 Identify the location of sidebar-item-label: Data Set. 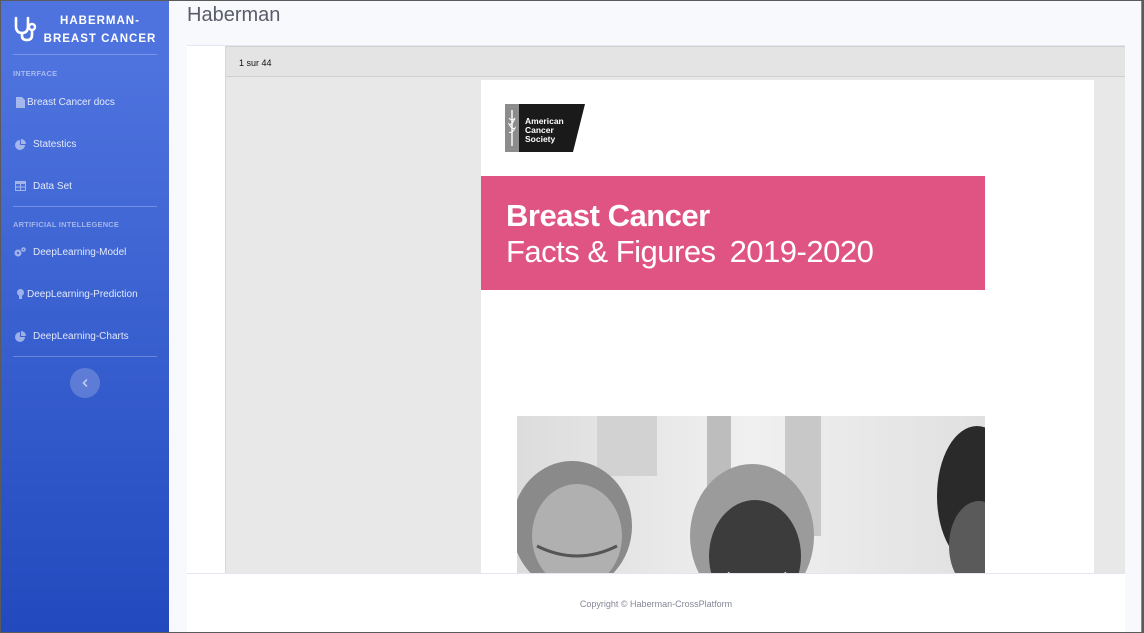
(52, 186).